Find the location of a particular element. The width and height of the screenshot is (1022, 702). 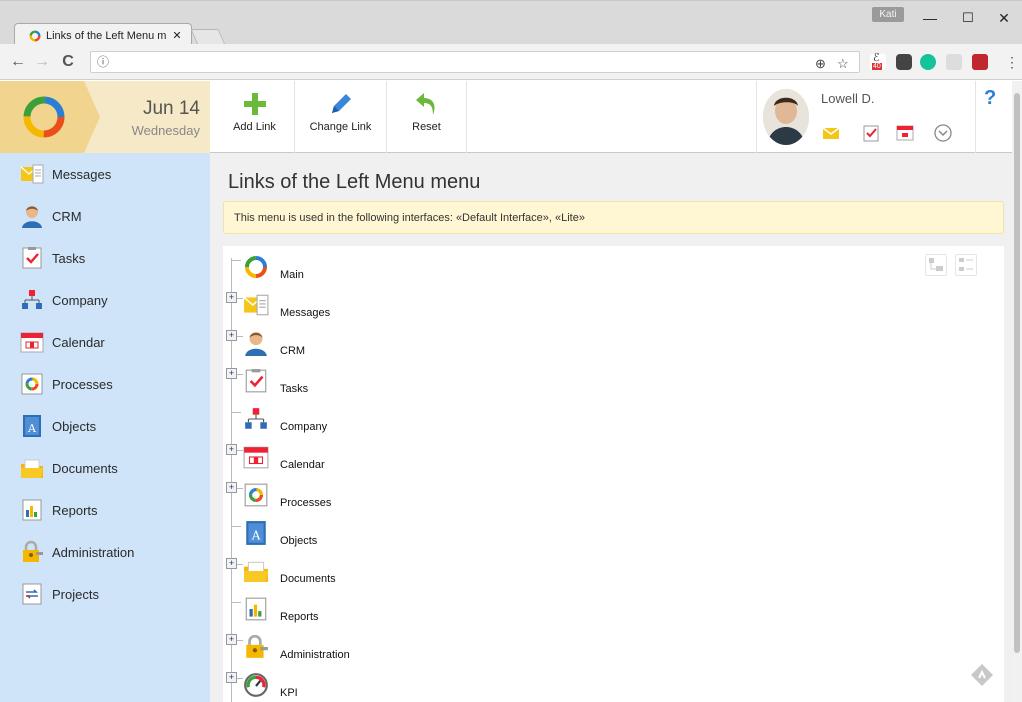

reset-button: Reset is located at coordinates (427, 117).